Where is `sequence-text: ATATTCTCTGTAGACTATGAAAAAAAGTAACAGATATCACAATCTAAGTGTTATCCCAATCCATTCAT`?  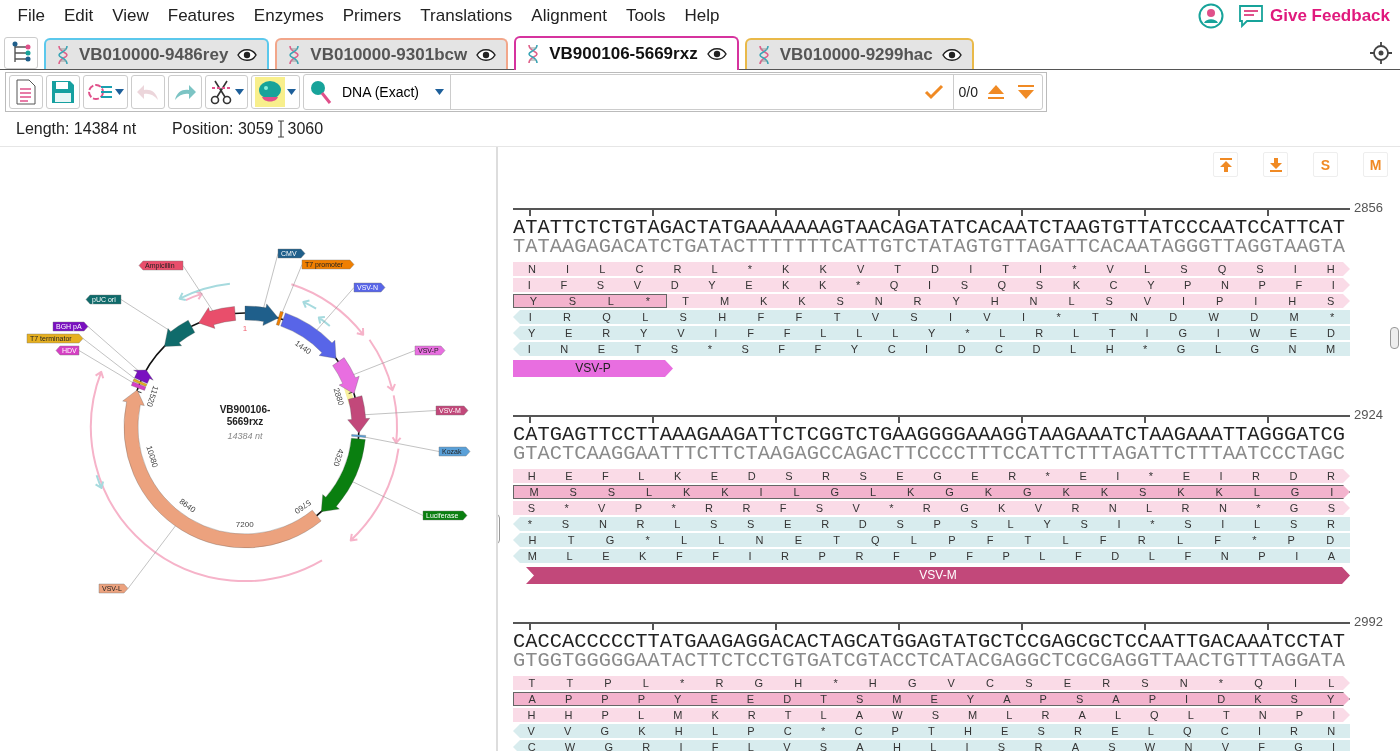
sequence-text: ATATTCTCTGTAGACTATGAAAAAAAGTAACAGATATCACAATCTAAGTGTTATCCCAATCCATTCAT is located at coordinates (930, 227).